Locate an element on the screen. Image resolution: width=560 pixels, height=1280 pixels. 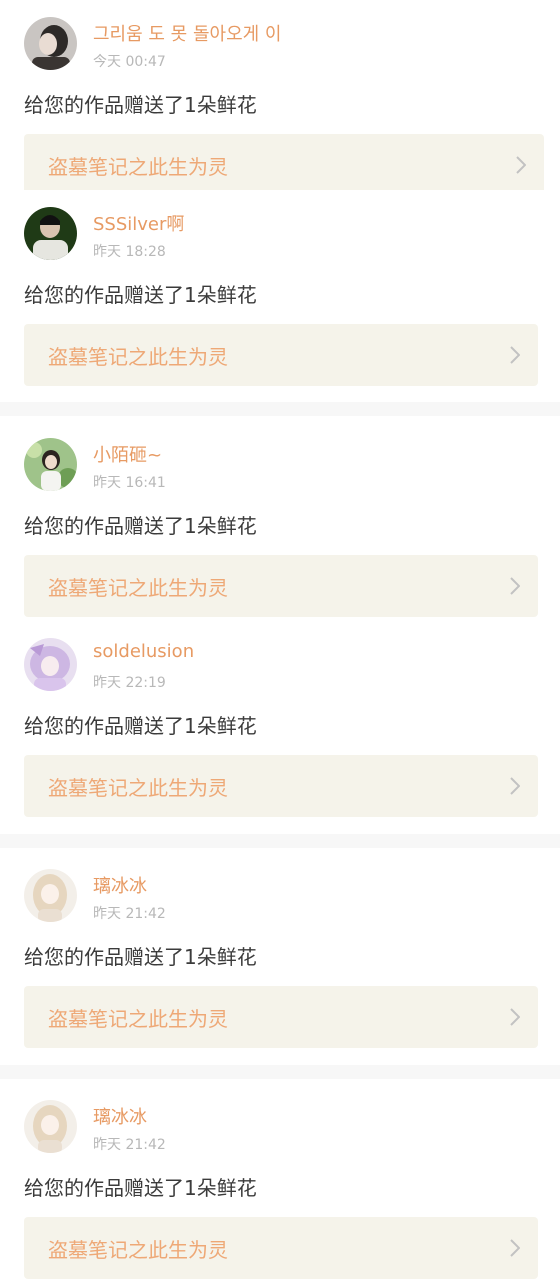
avatar-green-jacket-icon is located at coordinates (50, 233).